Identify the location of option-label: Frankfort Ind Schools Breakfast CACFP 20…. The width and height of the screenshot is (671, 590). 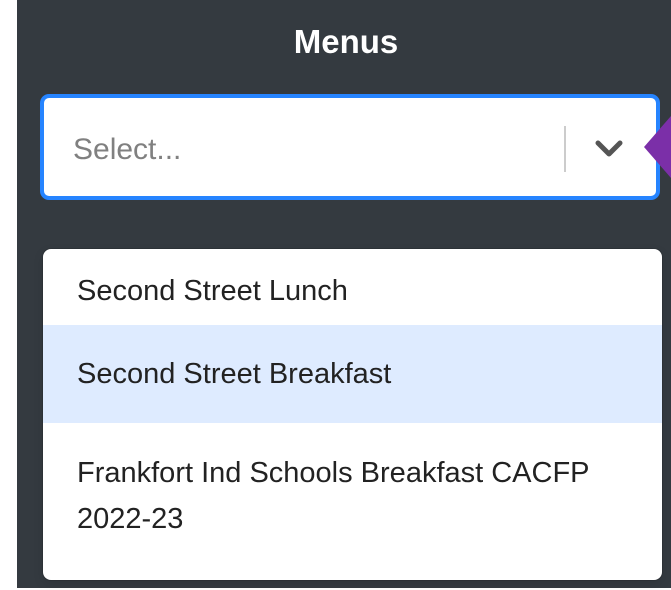
(333, 496).